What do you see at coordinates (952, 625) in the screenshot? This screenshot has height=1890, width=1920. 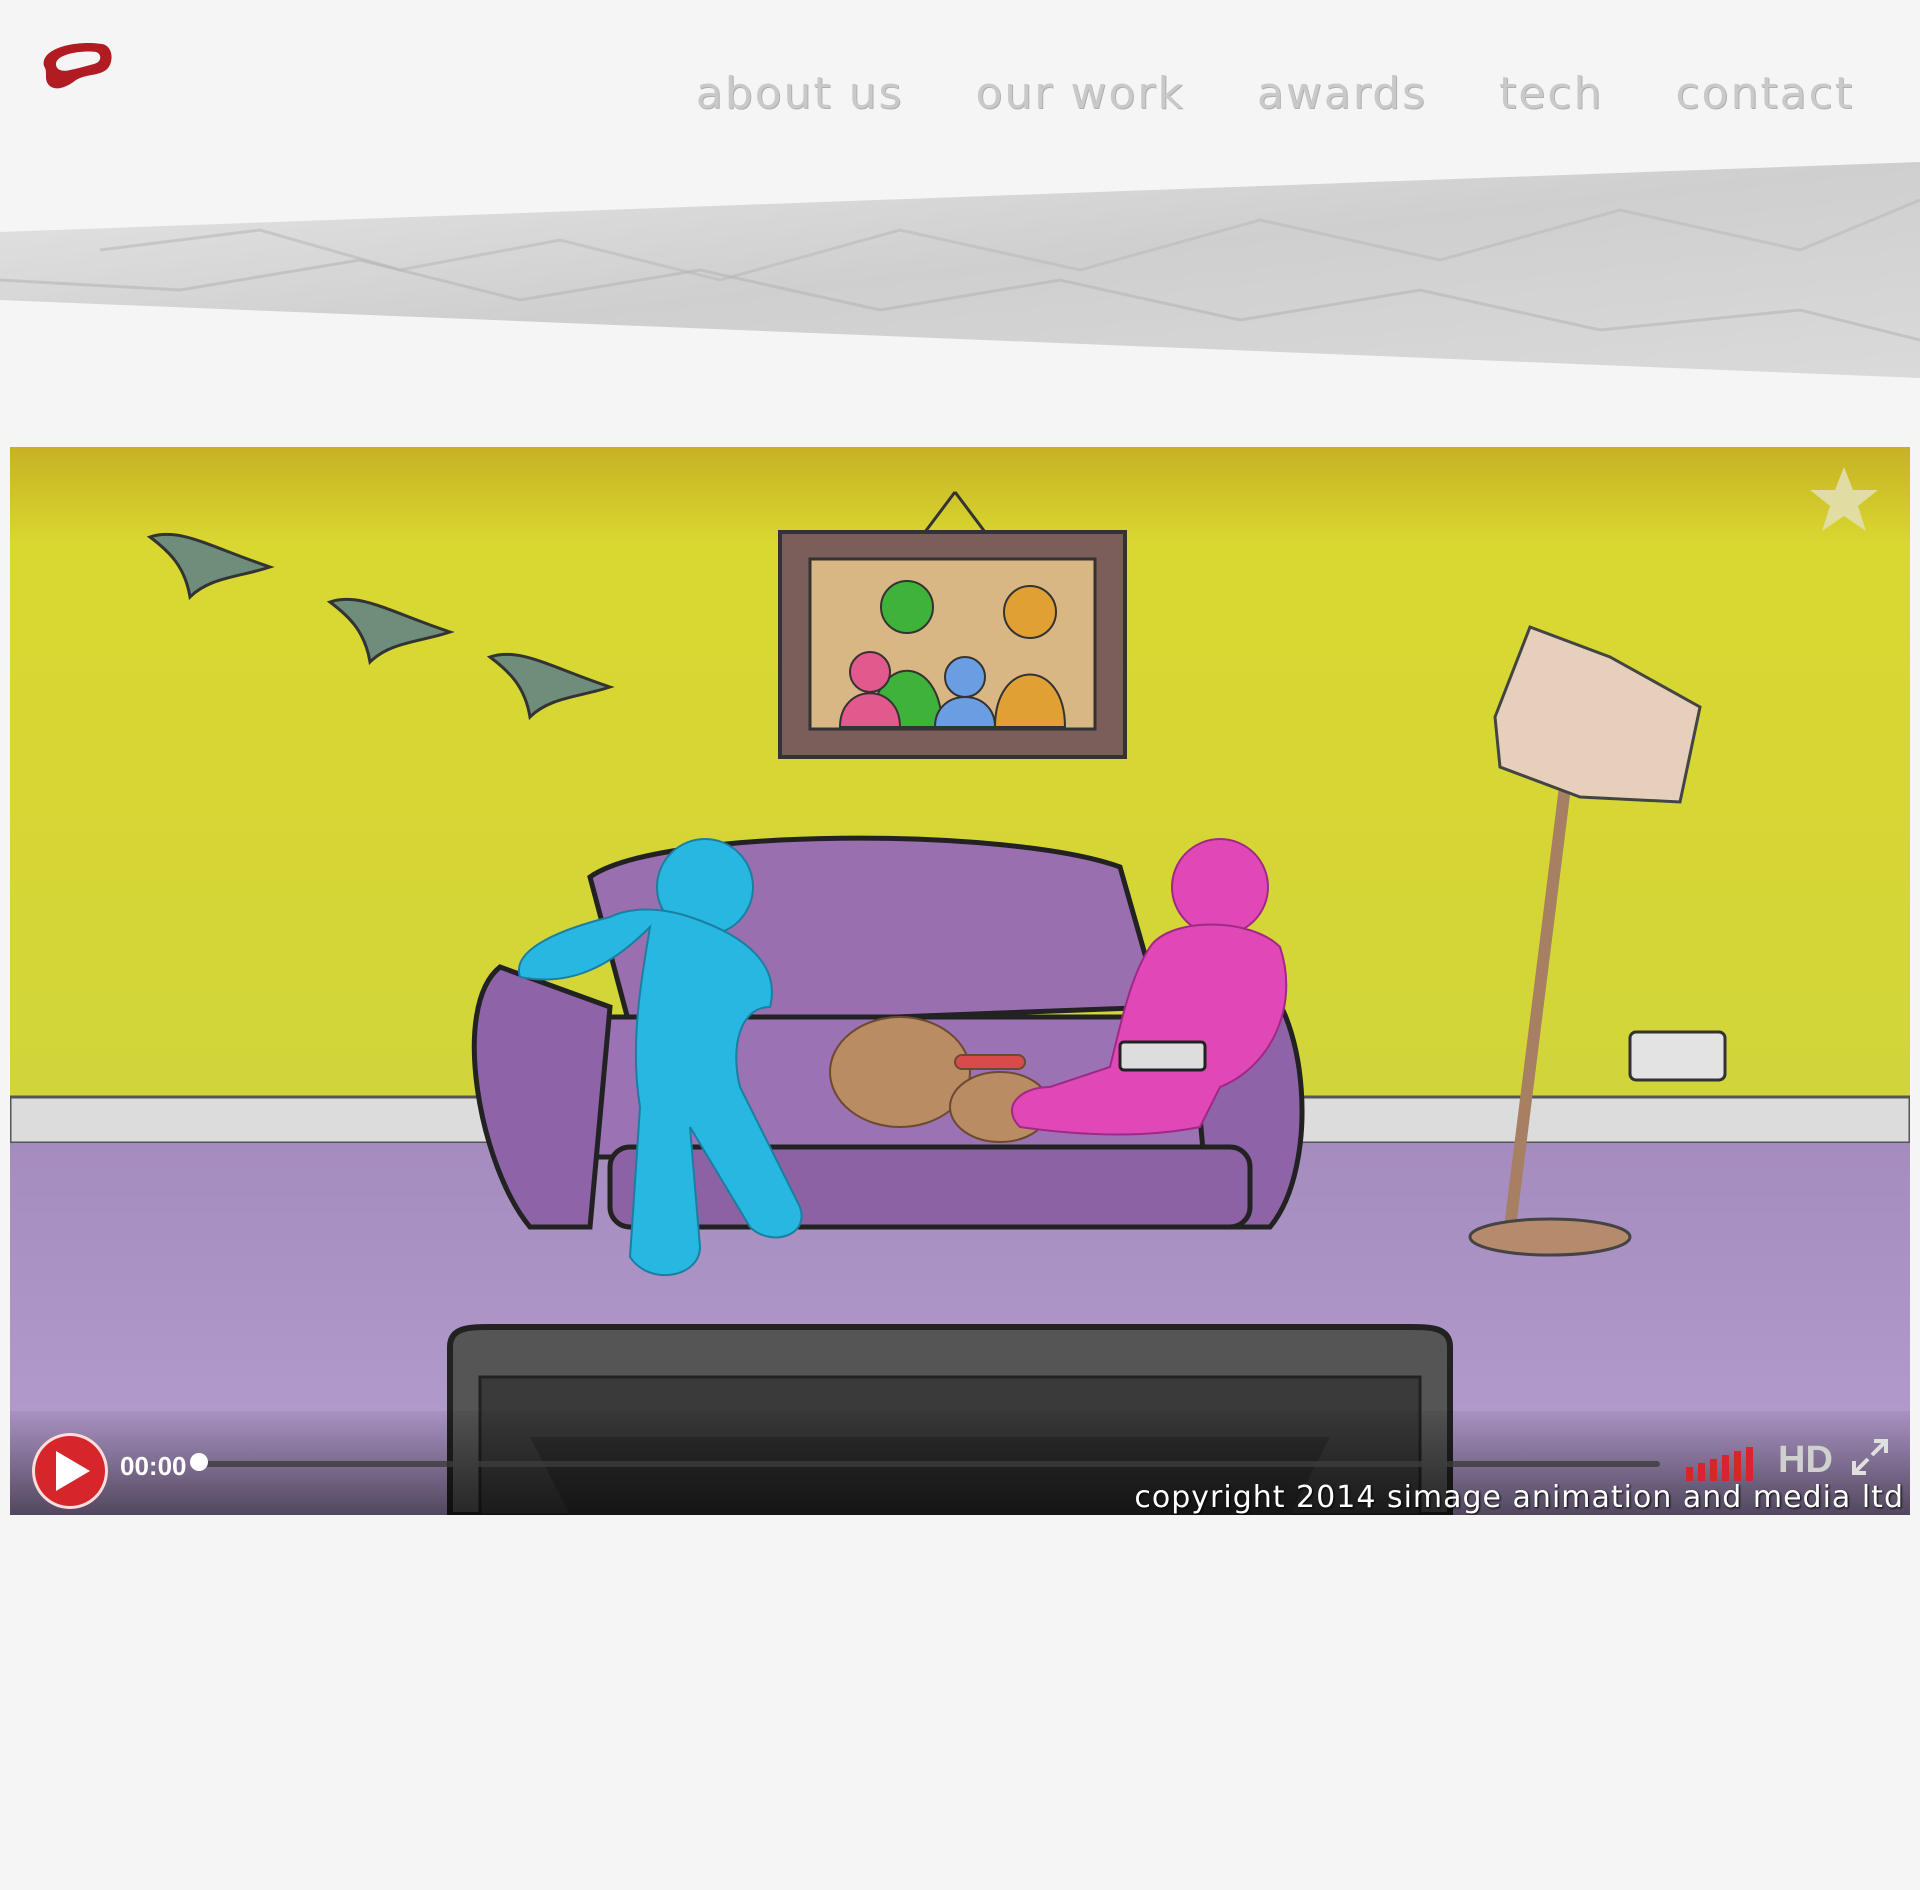 I see `picture-frame` at bounding box center [952, 625].